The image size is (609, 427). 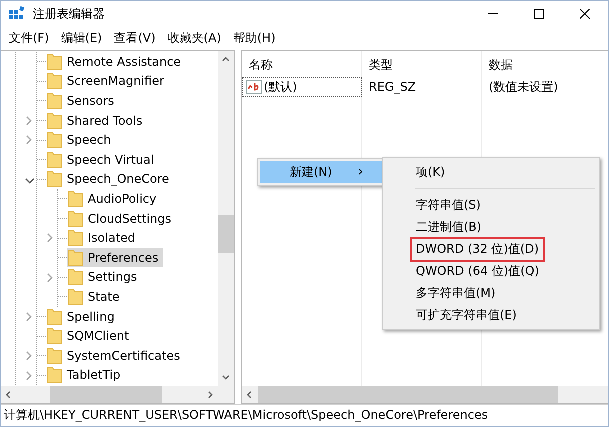 I want to click on tree-item: Remote Assistance, so click(x=116, y=62).